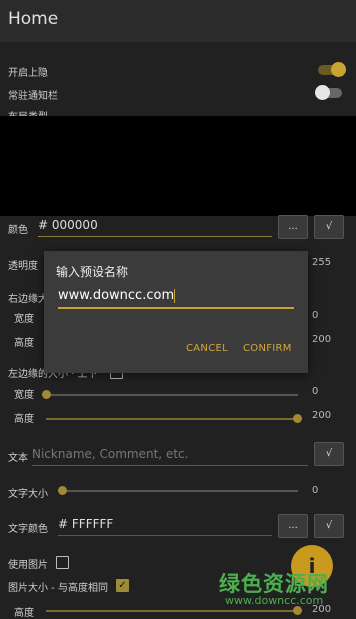 Image resolution: width=356 pixels, height=619 pixels. Describe the element at coordinates (322, 339) in the screenshot. I see `right-height-value: 200` at that location.